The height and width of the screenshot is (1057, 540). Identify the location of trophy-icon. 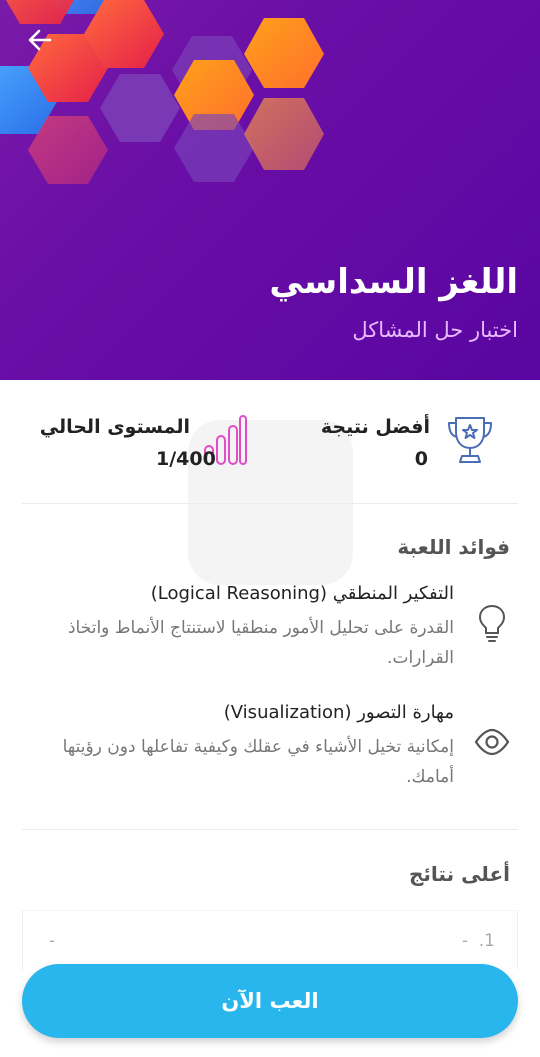
(470, 440).